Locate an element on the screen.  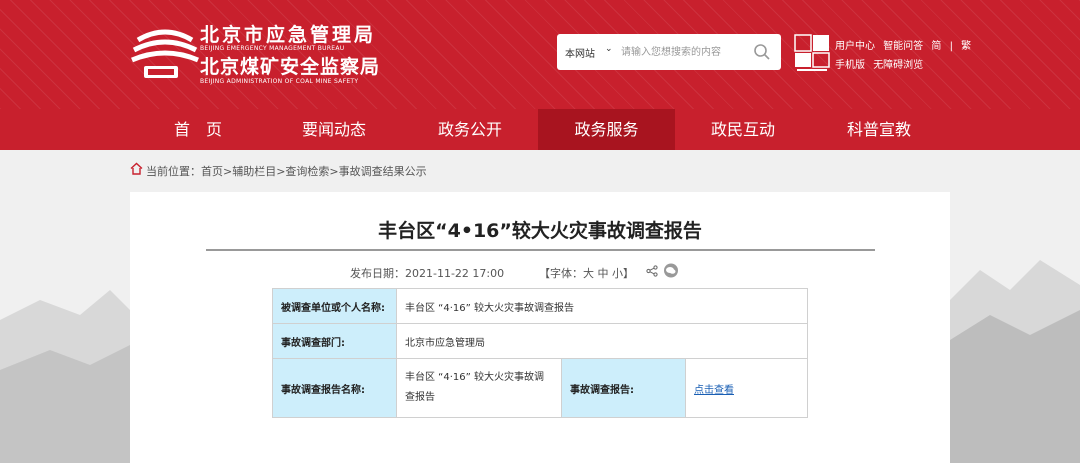
table-value-report-name: 丰台区 “4·16” 较大火灾事故调查报告 is located at coordinates (479, 388).